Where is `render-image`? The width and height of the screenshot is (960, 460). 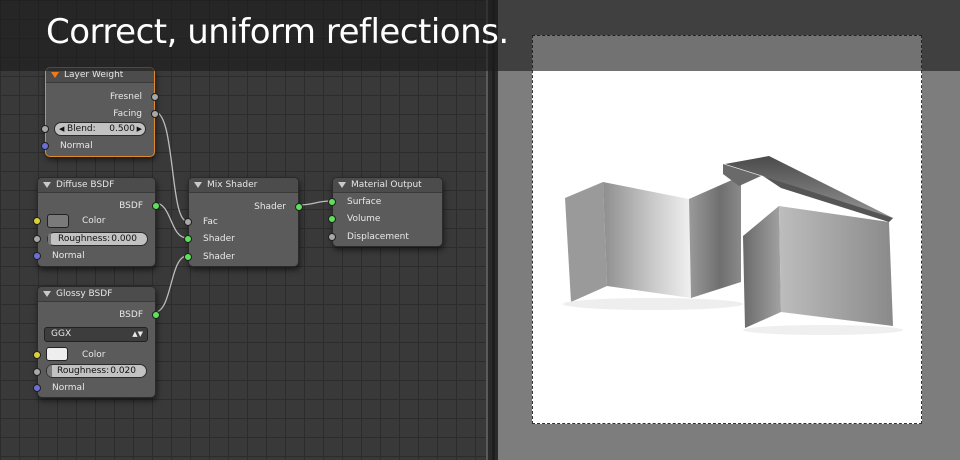 render-image is located at coordinates (733, 245).